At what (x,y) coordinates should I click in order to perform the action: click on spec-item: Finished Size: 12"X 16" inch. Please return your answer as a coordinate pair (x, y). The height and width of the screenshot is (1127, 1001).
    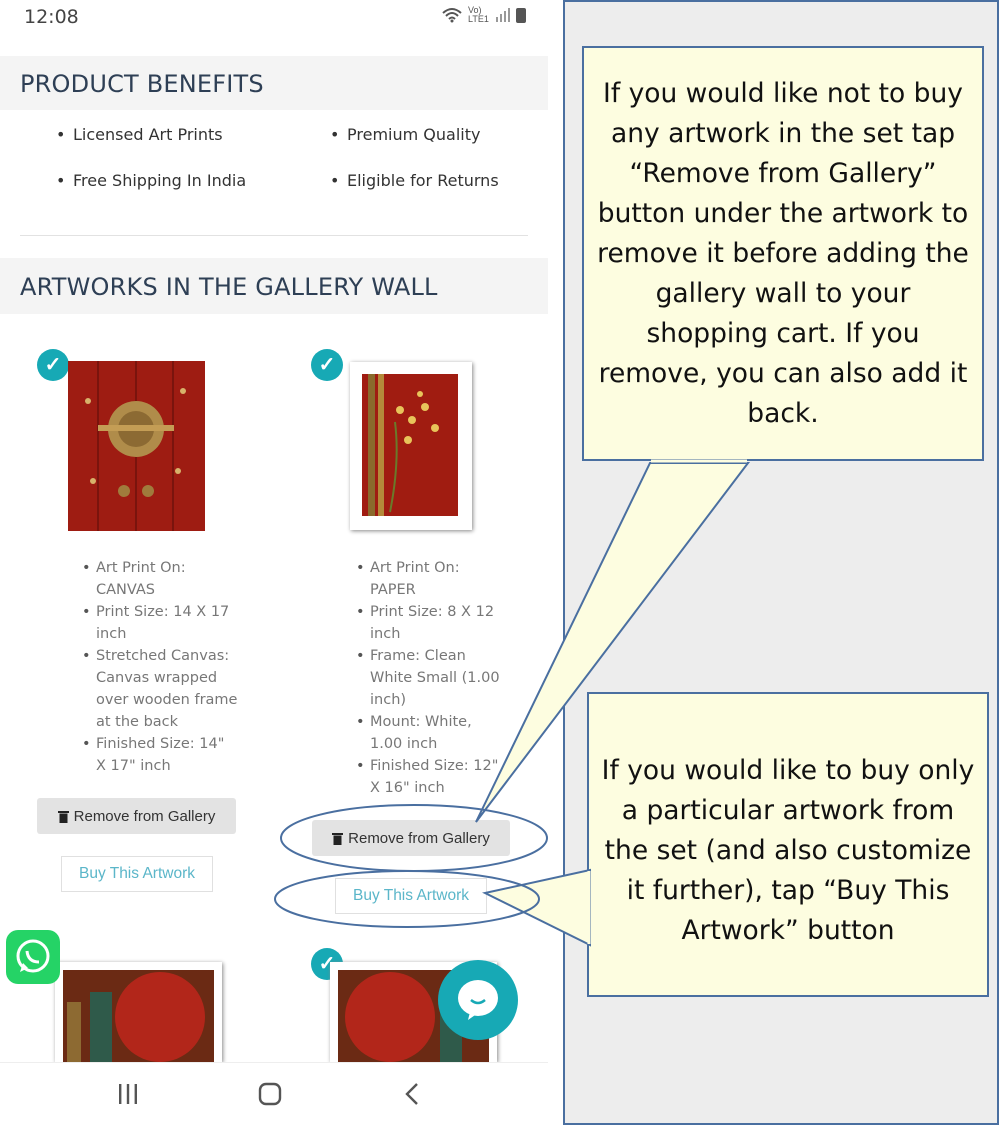
    Looking at the image, I should click on (443, 777).